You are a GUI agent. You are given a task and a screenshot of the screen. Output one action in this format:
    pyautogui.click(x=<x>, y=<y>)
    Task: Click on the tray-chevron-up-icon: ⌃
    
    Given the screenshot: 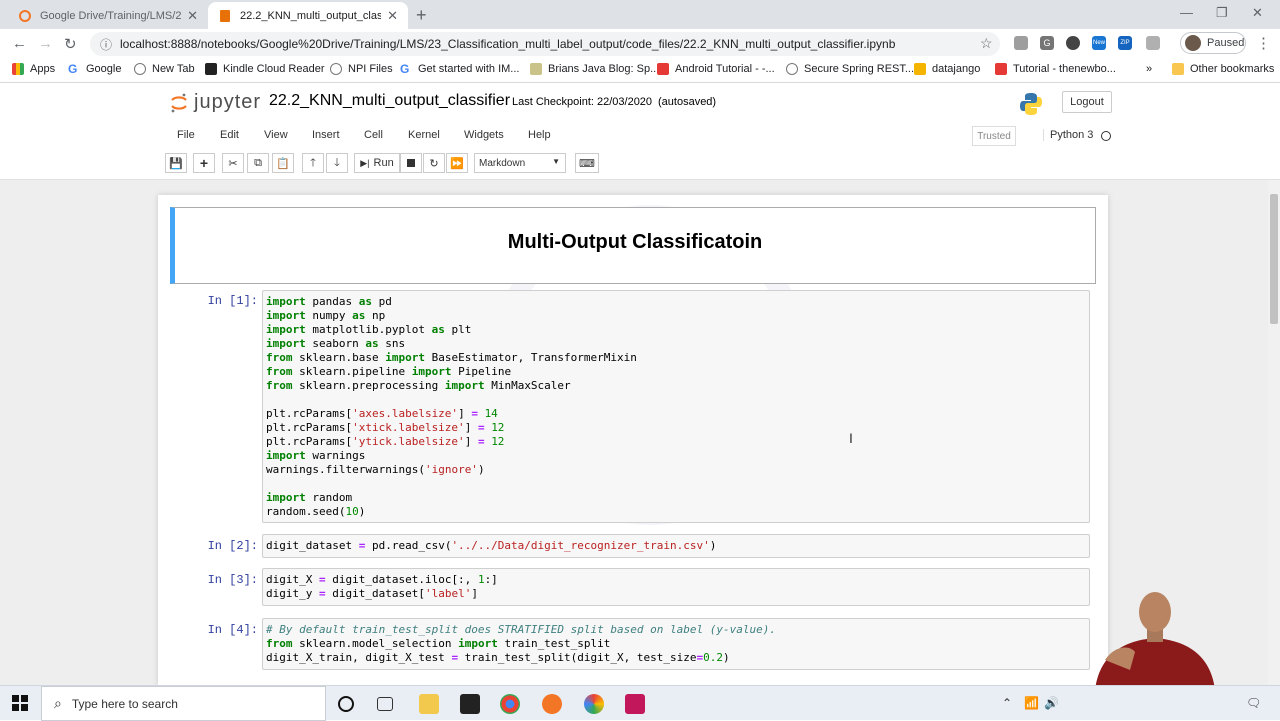 What is the action you would take?
    pyautogui.click(x=1007, y=703)
    